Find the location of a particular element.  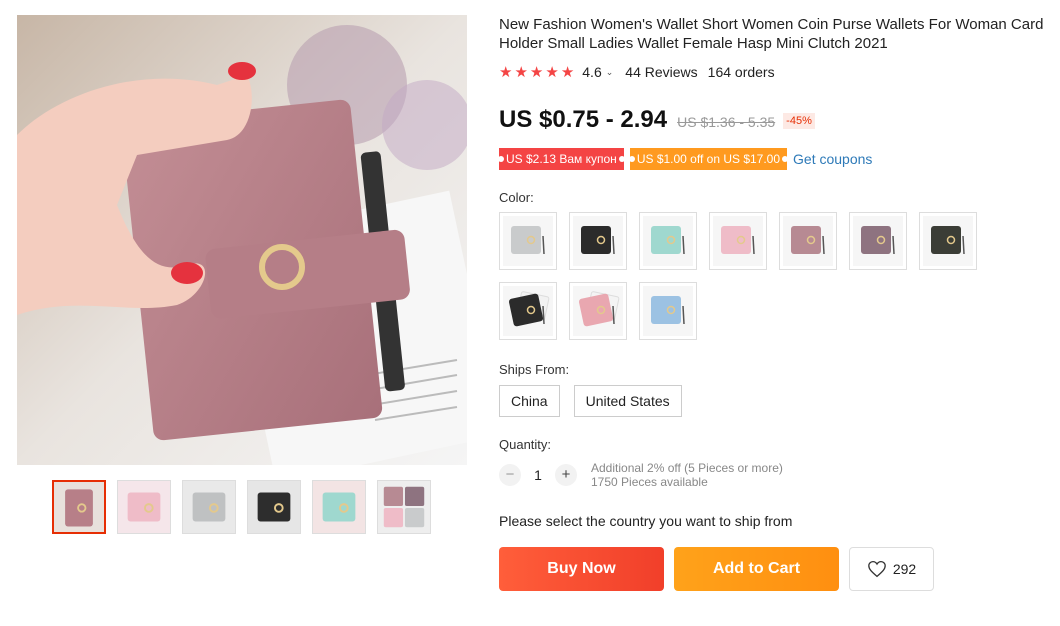

color-swatch-black is located at coordinates (598, 241).